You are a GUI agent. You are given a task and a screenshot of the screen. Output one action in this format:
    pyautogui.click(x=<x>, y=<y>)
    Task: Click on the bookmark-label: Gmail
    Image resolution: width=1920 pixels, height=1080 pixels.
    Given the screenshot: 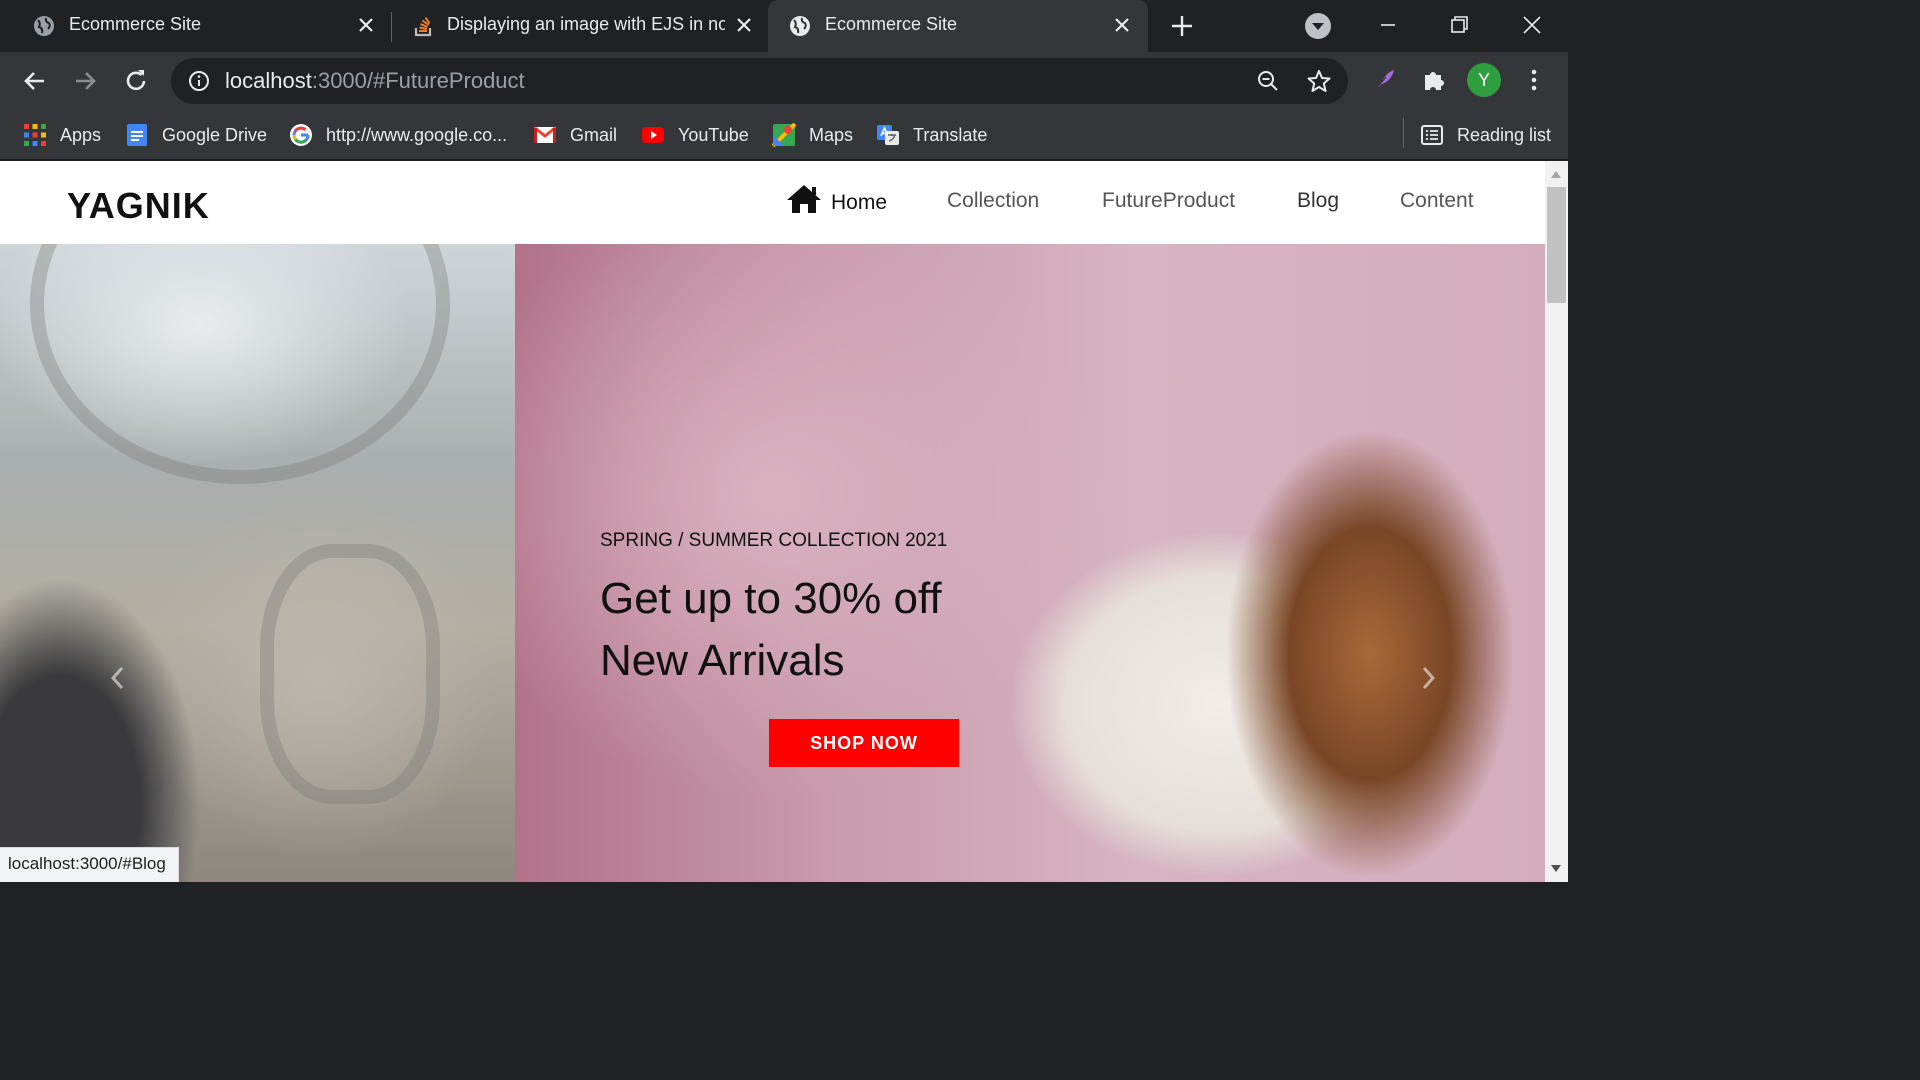 What is the action you would take?
    pyautogui.click(x=594, y=134)
    